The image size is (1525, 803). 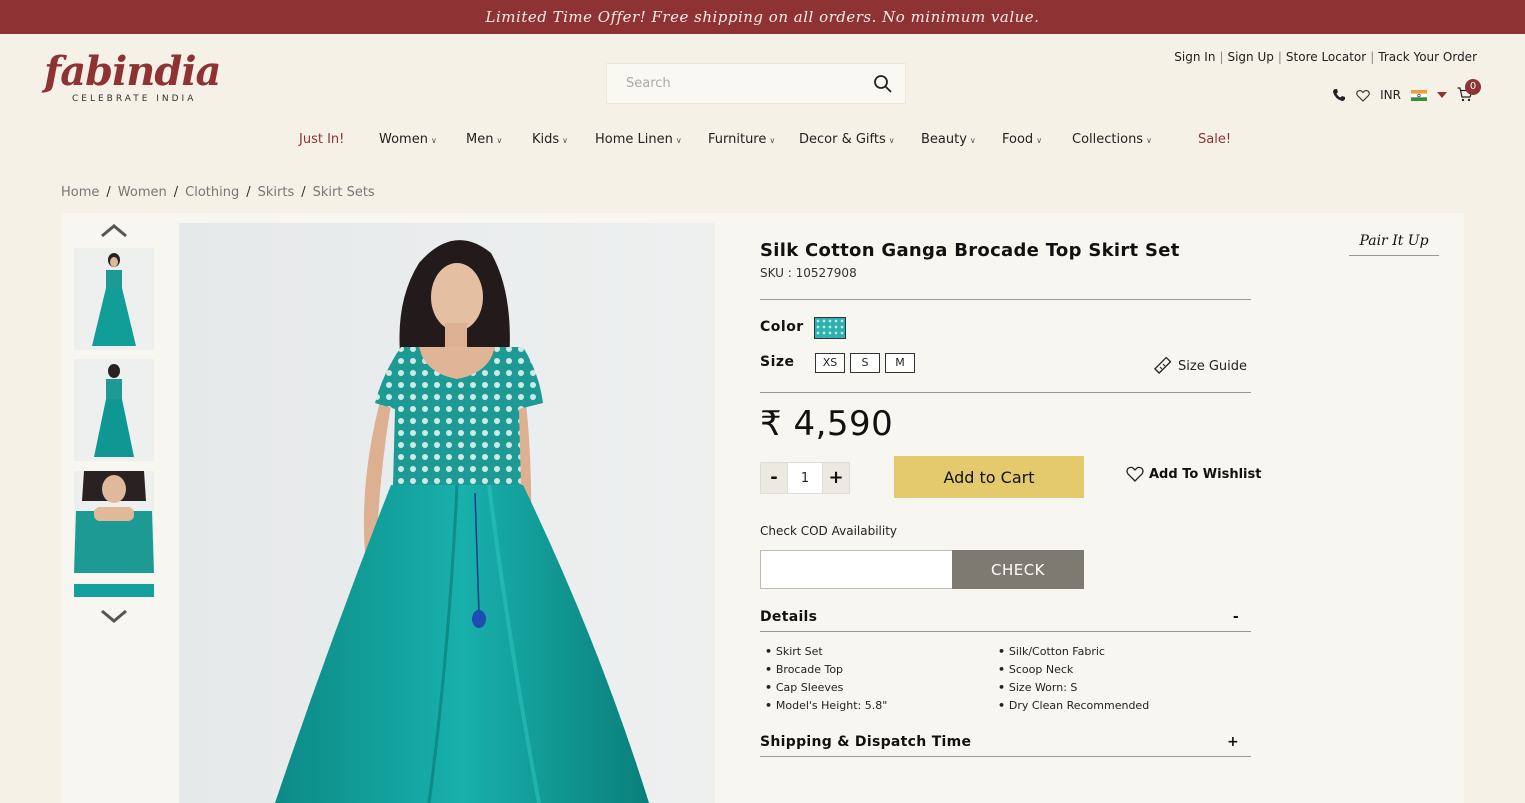 What do you see at coordinates (1205, 474) in the screenshot?
I see `wishlist-label: Add To Wishlist` at bounding box center [1205, 474].